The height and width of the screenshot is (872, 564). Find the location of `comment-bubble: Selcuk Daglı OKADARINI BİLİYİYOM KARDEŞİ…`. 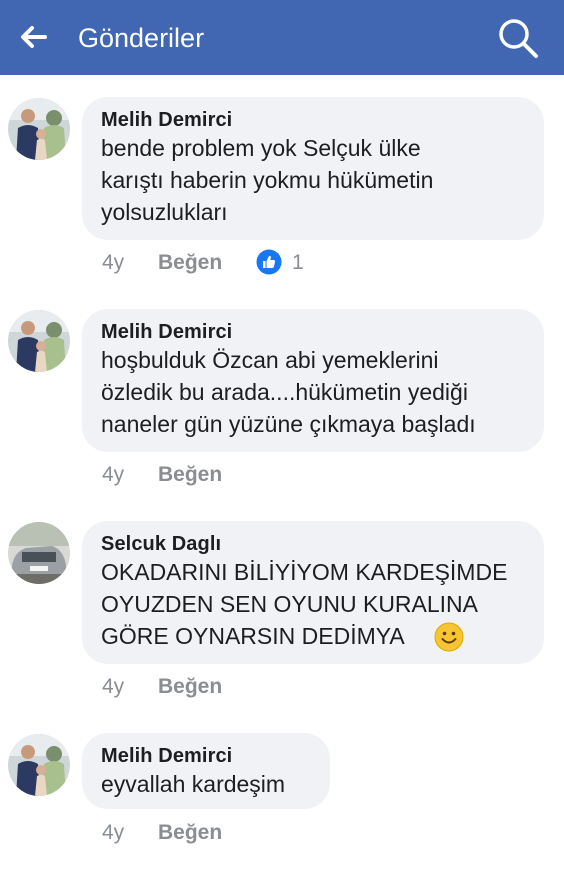

comment-bubble: Selcuk Daglı OKADARINI BİLİYİYOM KARDEŞİ… is located at coordinates (313, 592).